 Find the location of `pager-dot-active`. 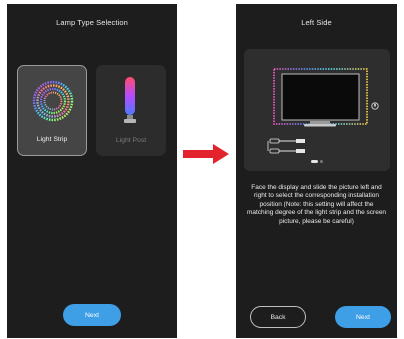

pager-dot-active is located at coordinates (314, 161).